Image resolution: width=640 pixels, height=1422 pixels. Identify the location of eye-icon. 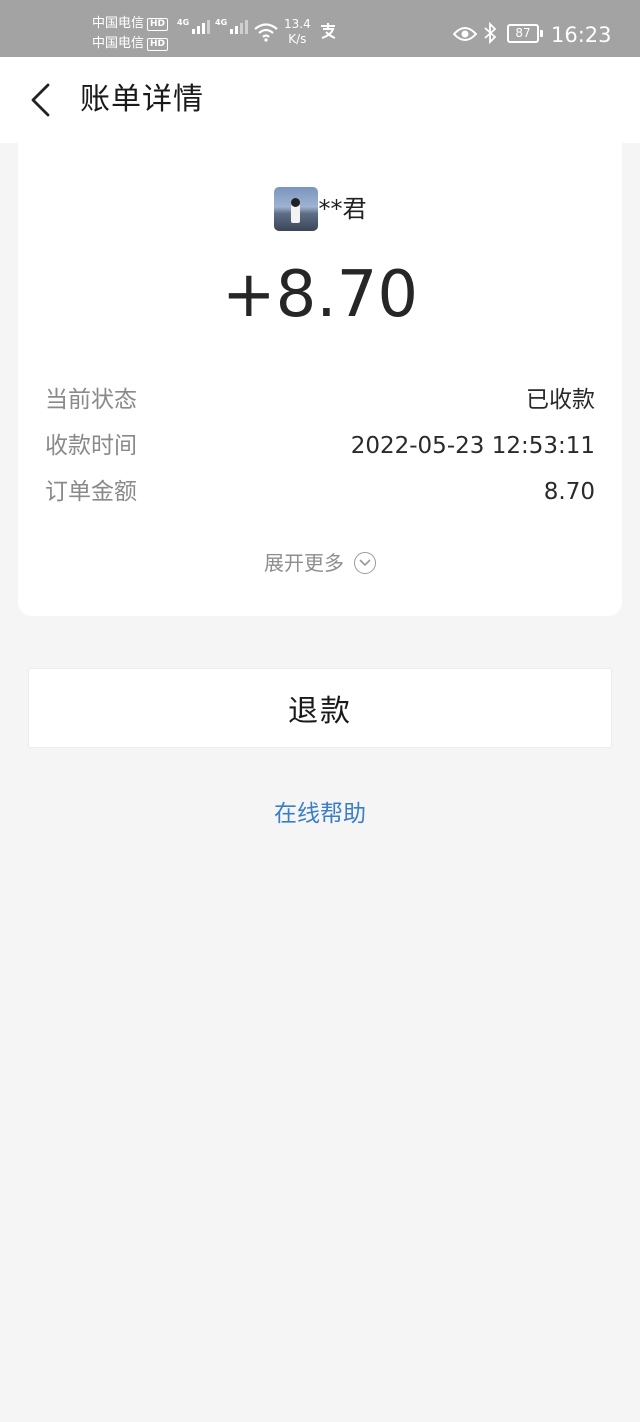
(465, 36).